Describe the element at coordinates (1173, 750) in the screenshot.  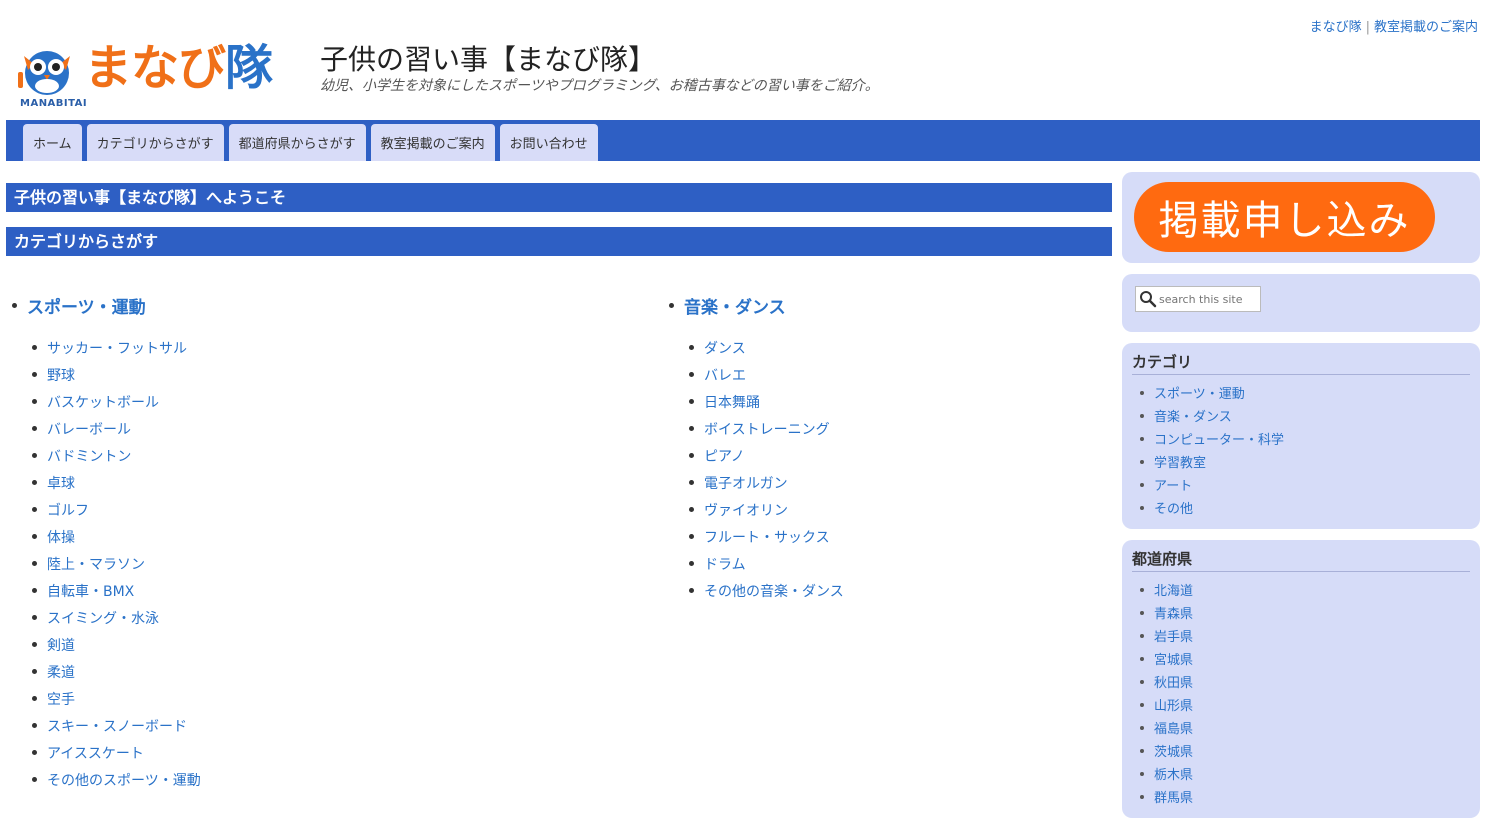
I see `sidebar-prefecture-item-link: 茨城県` at that location.